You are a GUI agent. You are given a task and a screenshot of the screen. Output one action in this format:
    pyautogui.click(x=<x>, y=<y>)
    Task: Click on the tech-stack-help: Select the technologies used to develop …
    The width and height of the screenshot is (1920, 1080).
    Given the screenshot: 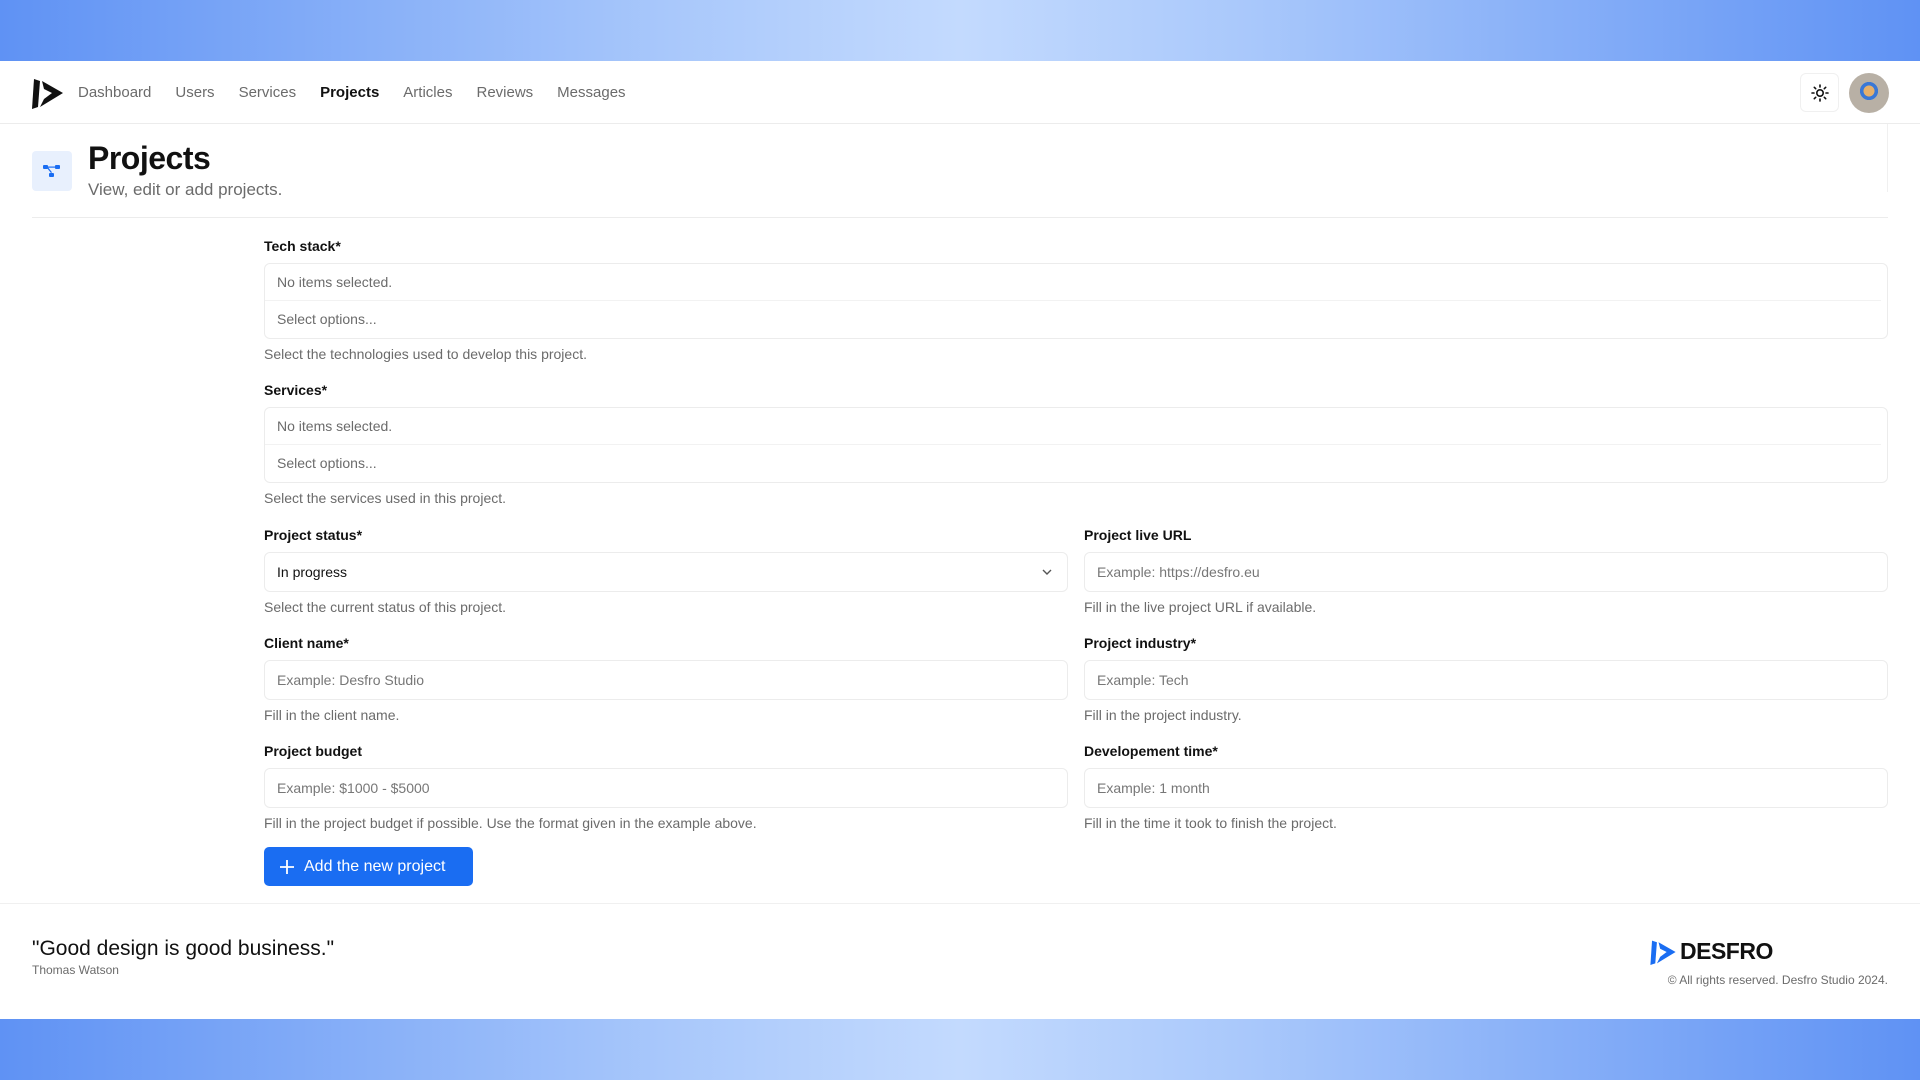 What is the action you would take?
    pyautogui.click(x=425, y=354)
    